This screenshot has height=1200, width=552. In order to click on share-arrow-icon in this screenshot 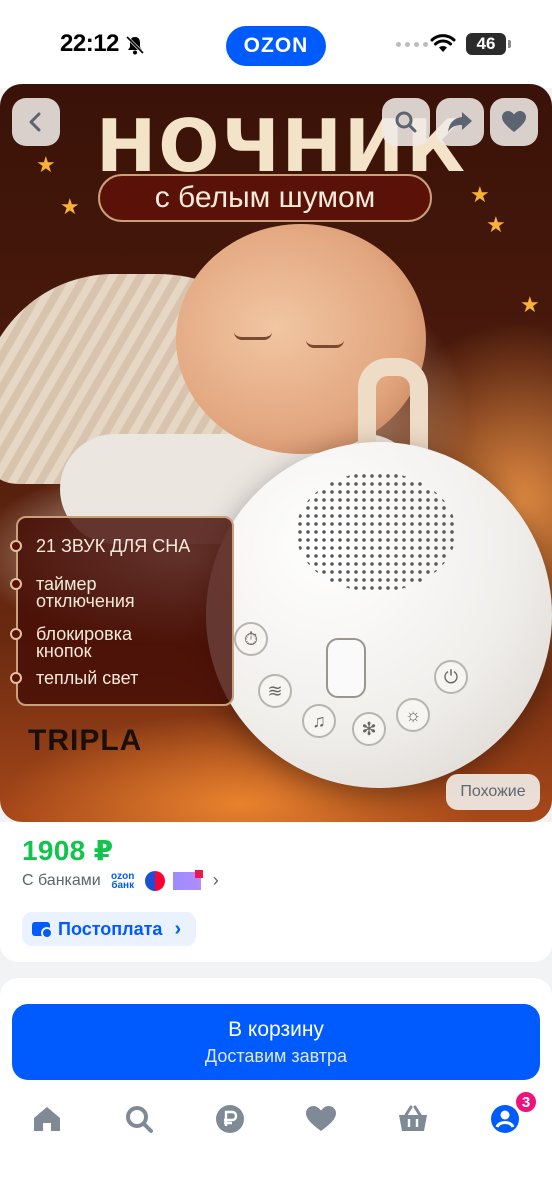, I will do `click(460, 122)`.